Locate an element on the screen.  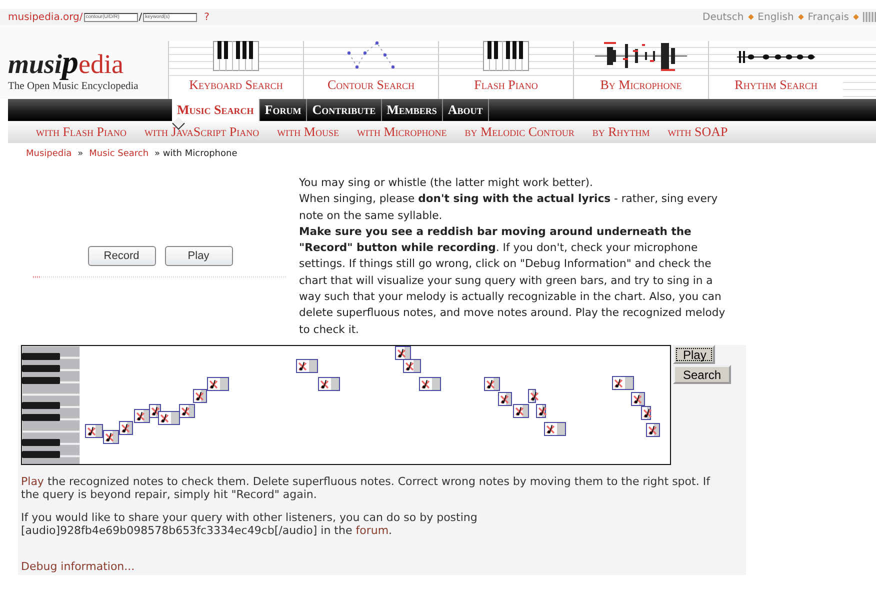
subnav-link: with JavaScript Piano is located at coordinates (202, 132).